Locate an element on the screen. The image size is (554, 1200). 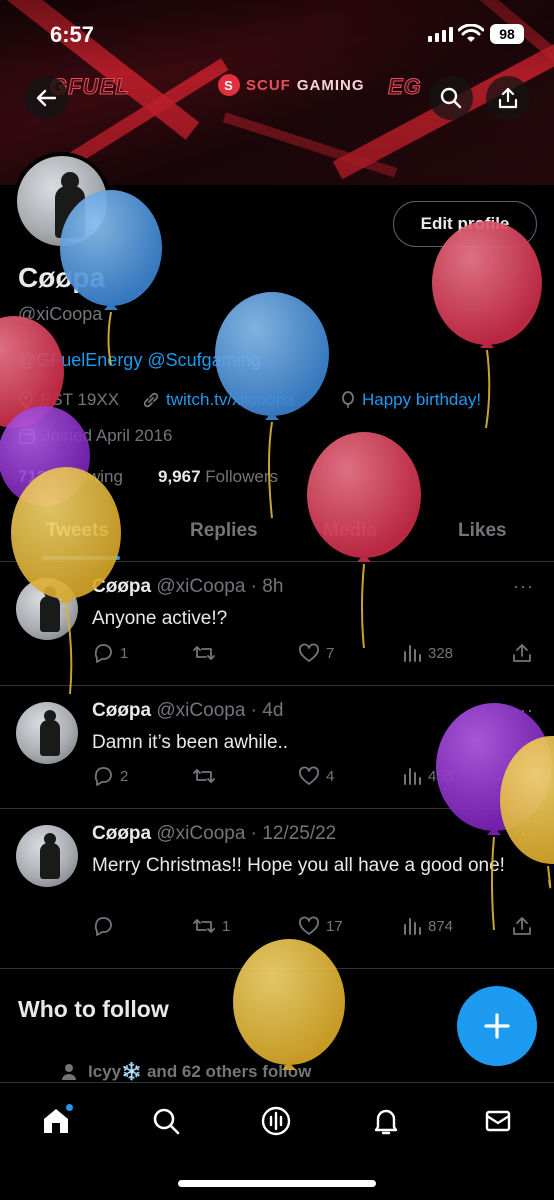
profile-avatar is located at coordinates (62, 201).